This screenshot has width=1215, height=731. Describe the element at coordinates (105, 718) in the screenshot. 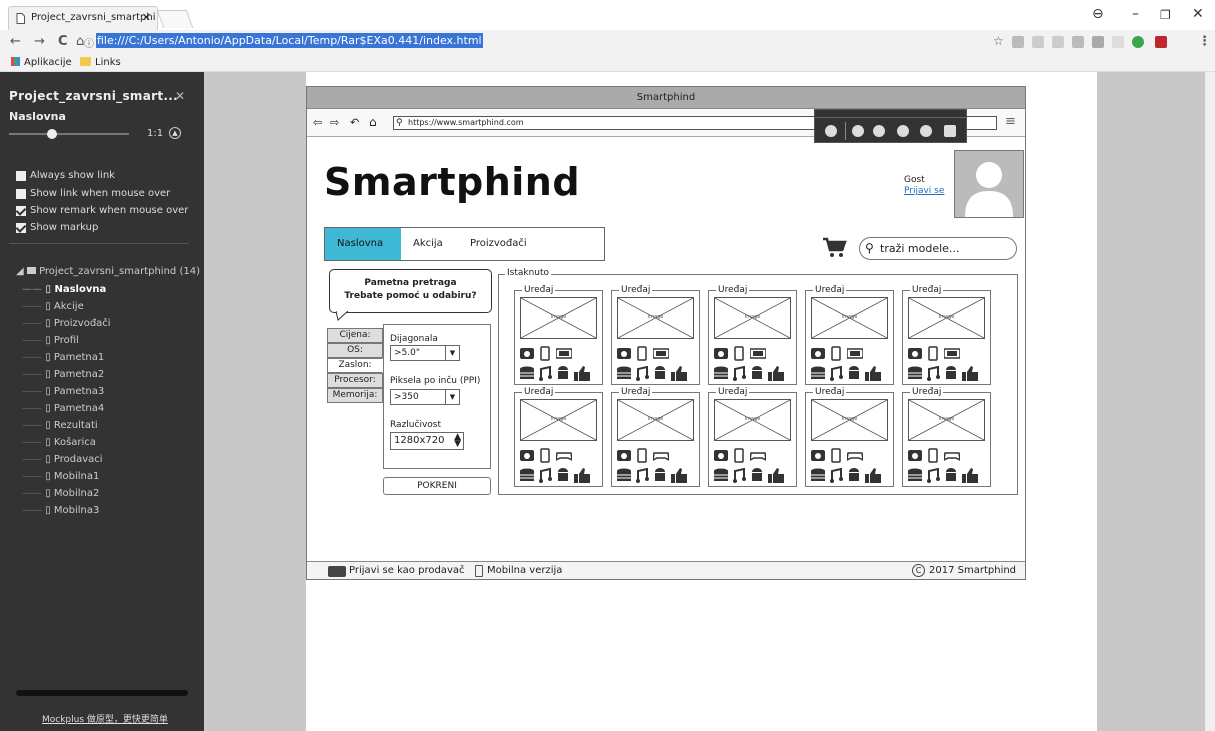

I see `mockplus-link: Mockplus 做原型，更快更简单` at that location.